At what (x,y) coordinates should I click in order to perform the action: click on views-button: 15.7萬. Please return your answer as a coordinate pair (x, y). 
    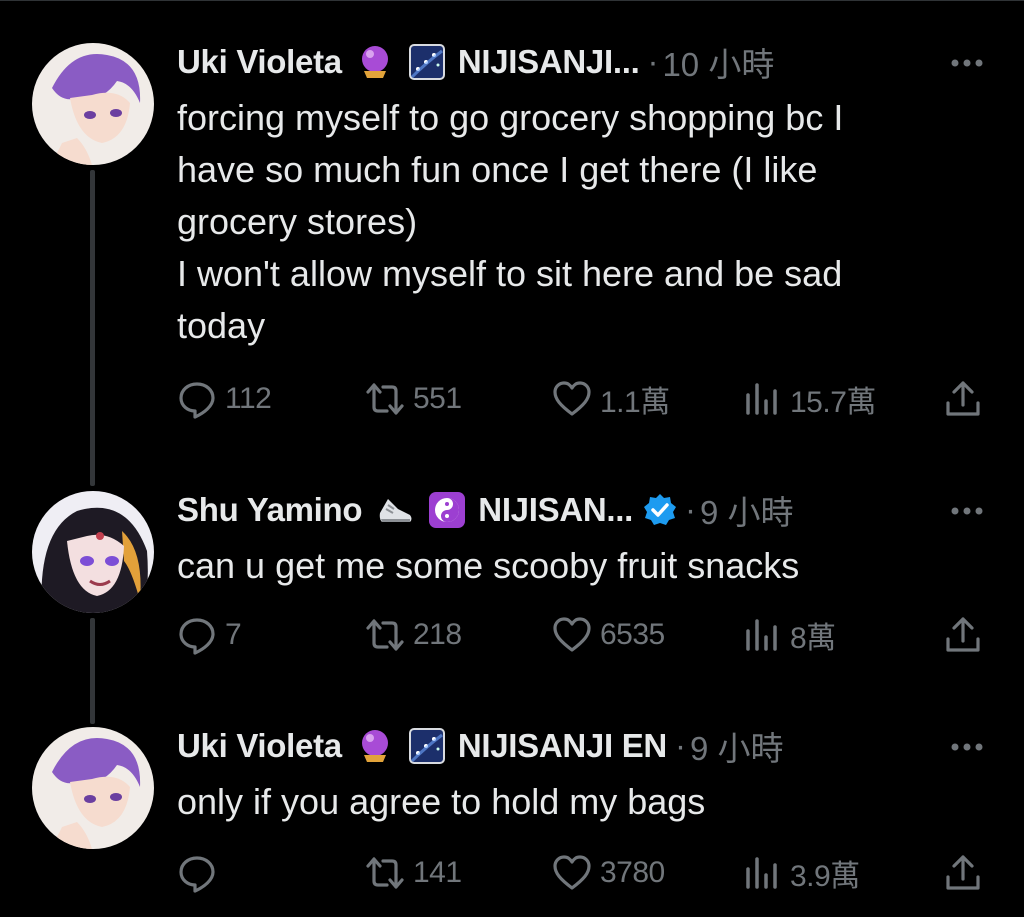
    Looking at the image, I should click on (809, 399).